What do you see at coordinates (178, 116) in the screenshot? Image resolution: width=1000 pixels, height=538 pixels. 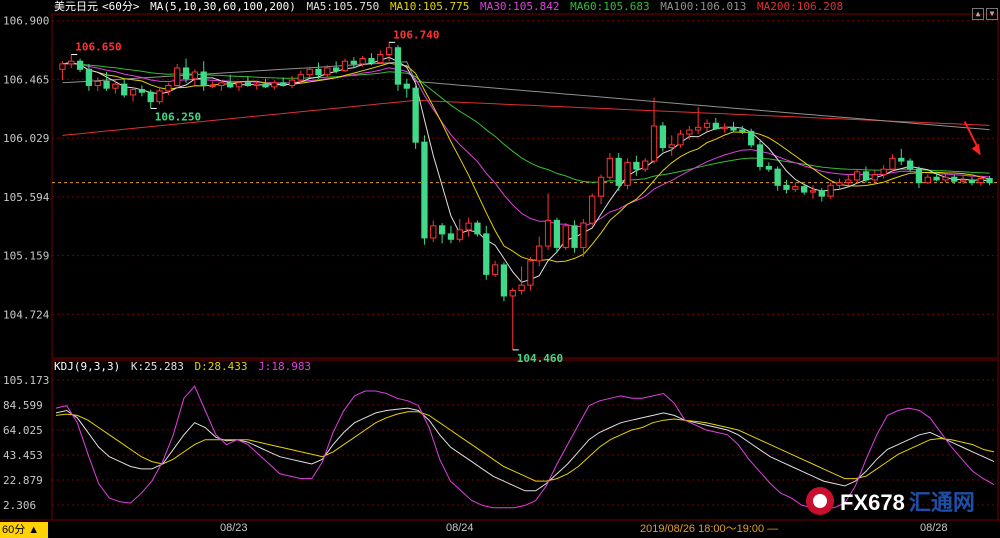 I see `annotation-label: 106.250` at bounding box center [178, 116].